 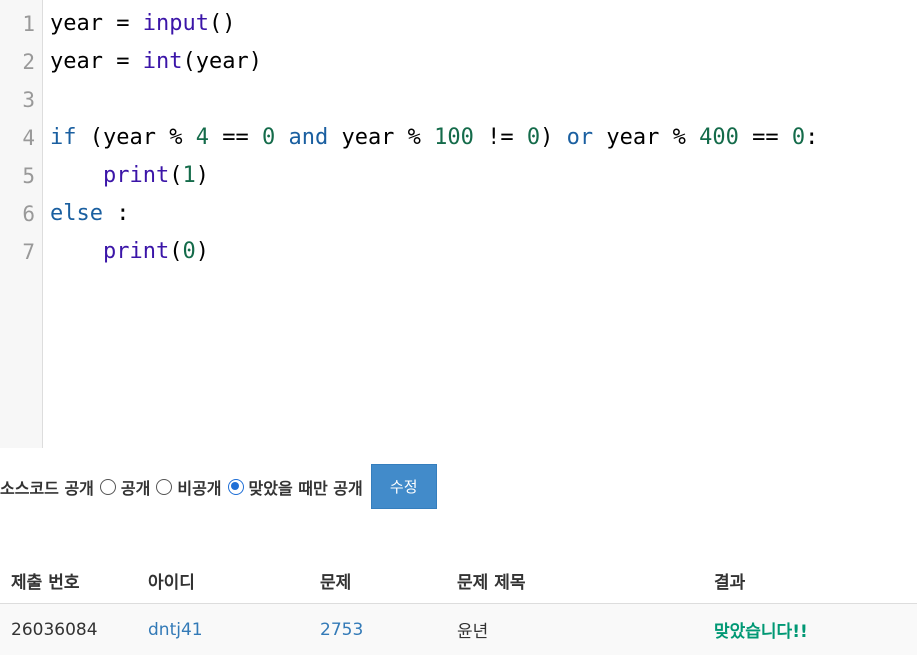 I want to click on visibility-option-accepted-only: 맞았을 때만 공개, so click(x=292, y=487).